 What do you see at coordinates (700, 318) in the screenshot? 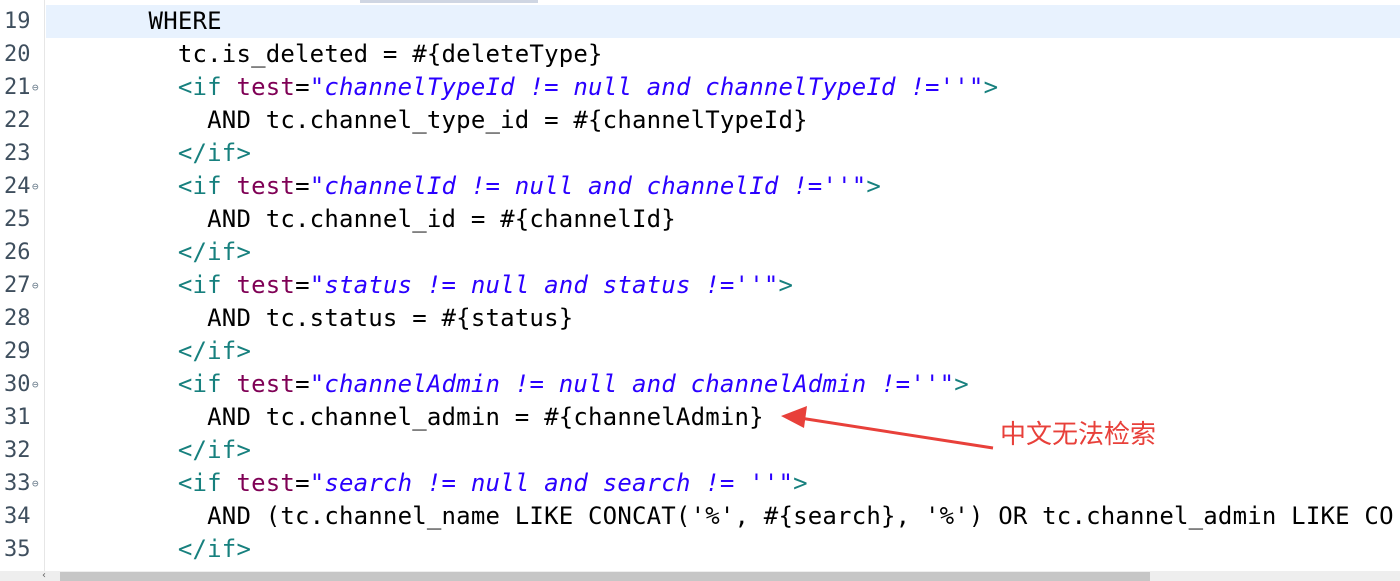
I see `code-line: 28 AND tc.status = #{status}` at bounding box center [700, 318].